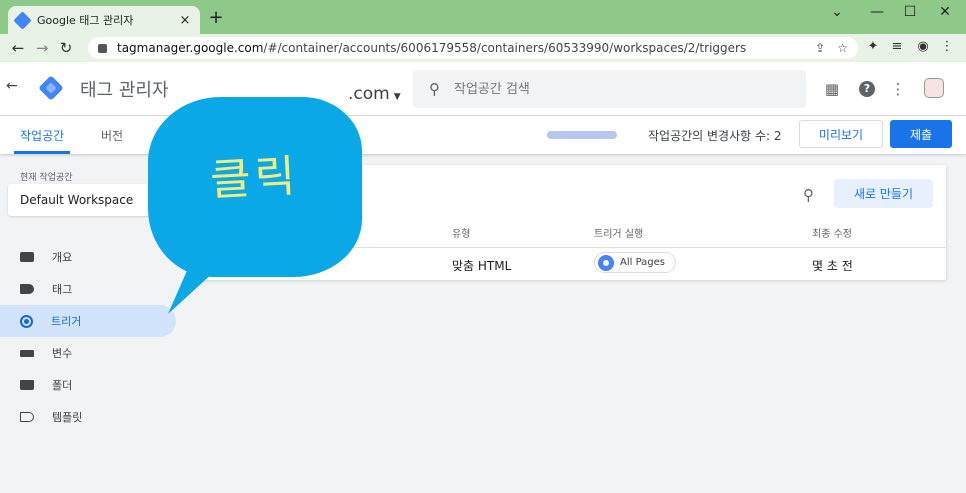 This screenshot has width=966, height=493. What do you see at coordinates (26, 321) in the screenshot?
I see `trigger-icon` at bounding box center [26, 321].